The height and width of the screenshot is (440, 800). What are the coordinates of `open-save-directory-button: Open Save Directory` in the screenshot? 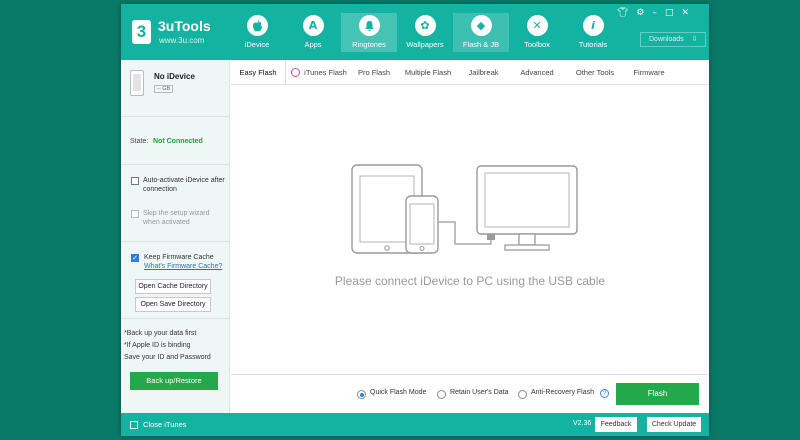 It's located at (173, 304).